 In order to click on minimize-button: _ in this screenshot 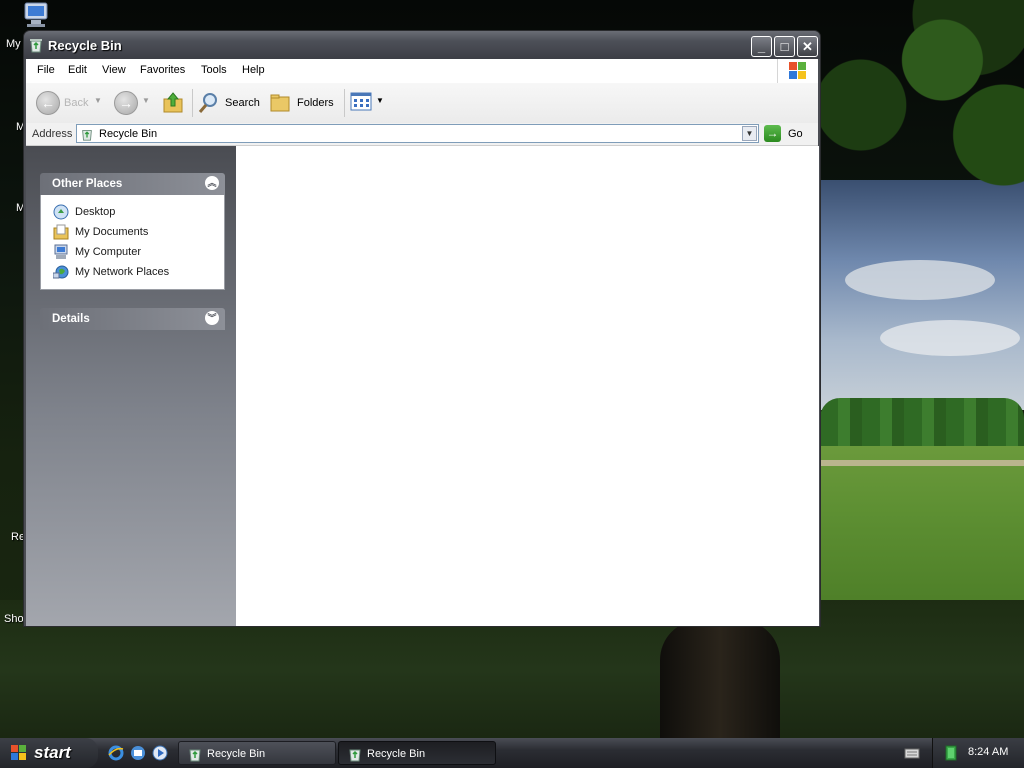, I will do `click(761, 46)`.